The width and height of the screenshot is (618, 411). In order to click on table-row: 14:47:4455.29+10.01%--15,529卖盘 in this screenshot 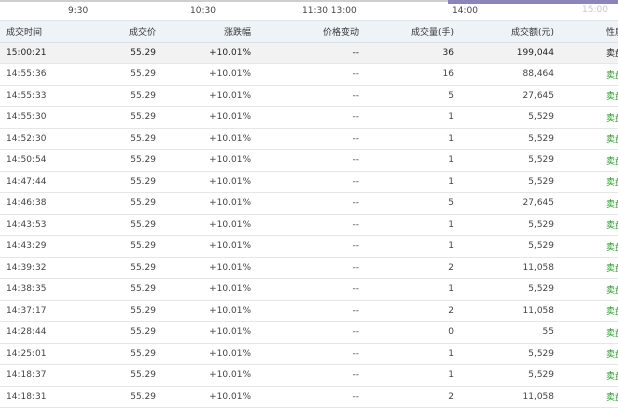, I will do `click(309, 182)`.